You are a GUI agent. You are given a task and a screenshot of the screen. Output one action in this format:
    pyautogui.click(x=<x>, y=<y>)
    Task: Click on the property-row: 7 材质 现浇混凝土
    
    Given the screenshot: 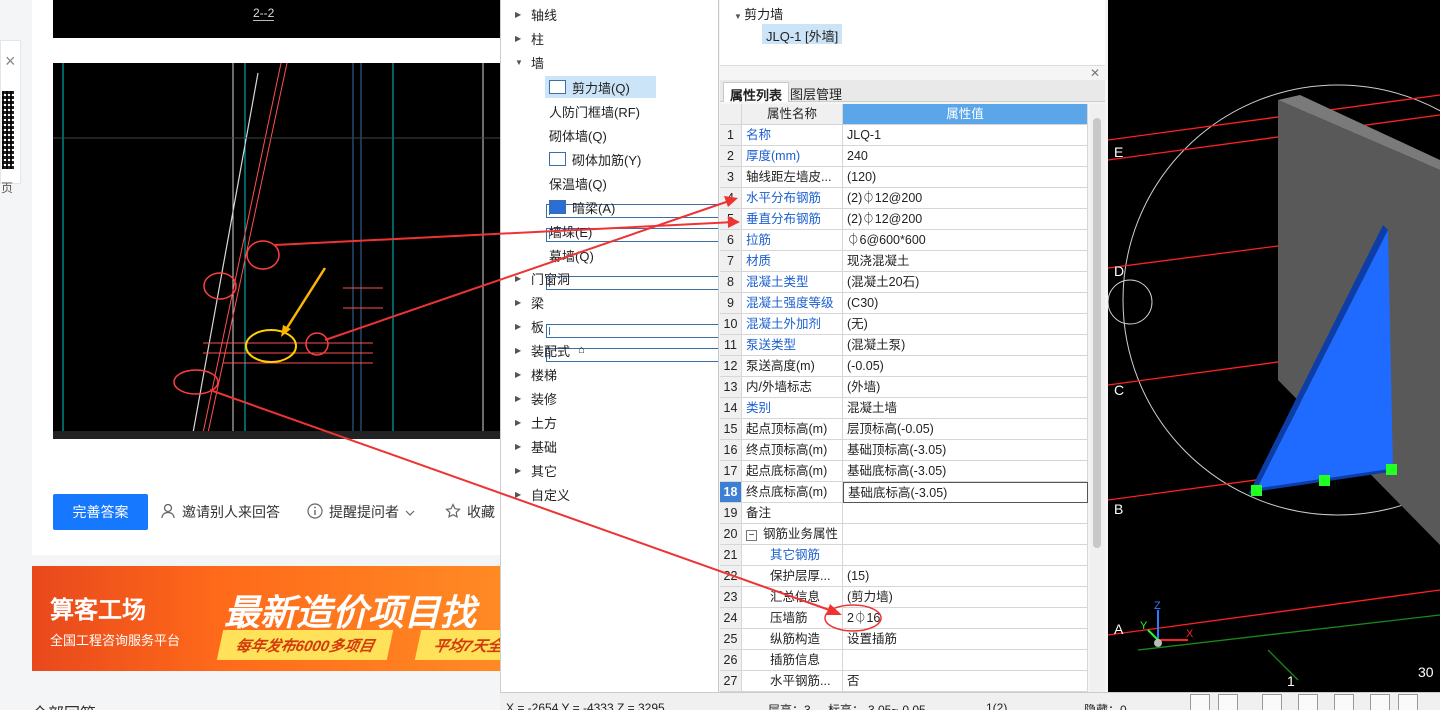 What is the action you would take?
    pyautogui.click(x=904, y=261)
    